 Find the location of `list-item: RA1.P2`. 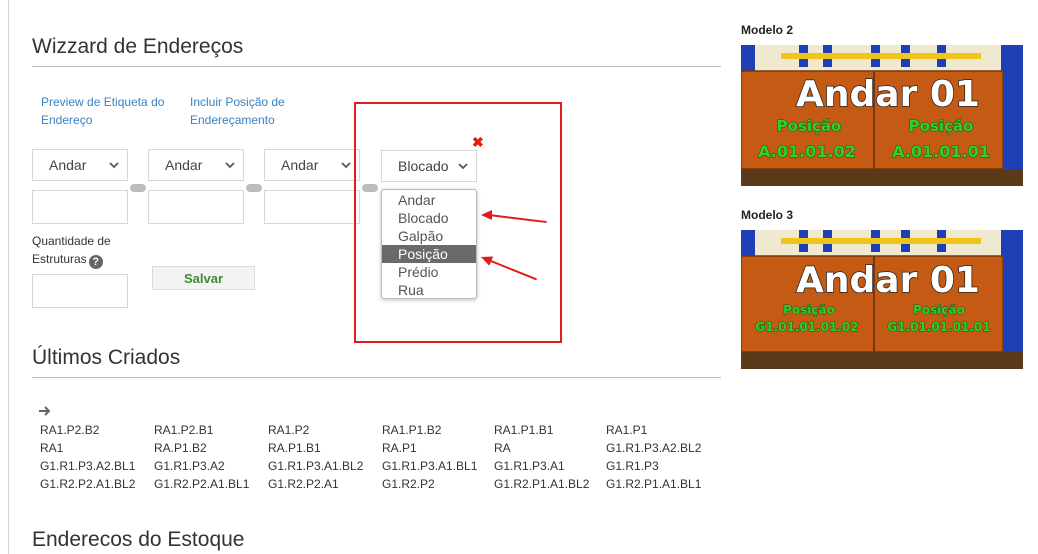

list-item: RA1.P2 is located at coordinates (325, 430).